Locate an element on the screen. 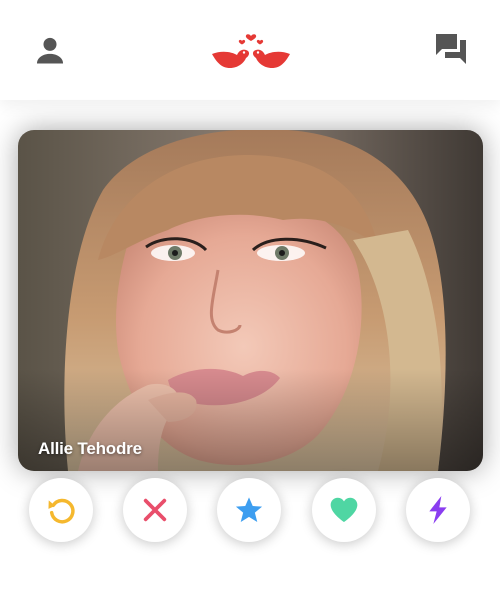 Image resolution: width=500 pixels, height=602 pixels. person-icon is located at coordinates (50, 50).